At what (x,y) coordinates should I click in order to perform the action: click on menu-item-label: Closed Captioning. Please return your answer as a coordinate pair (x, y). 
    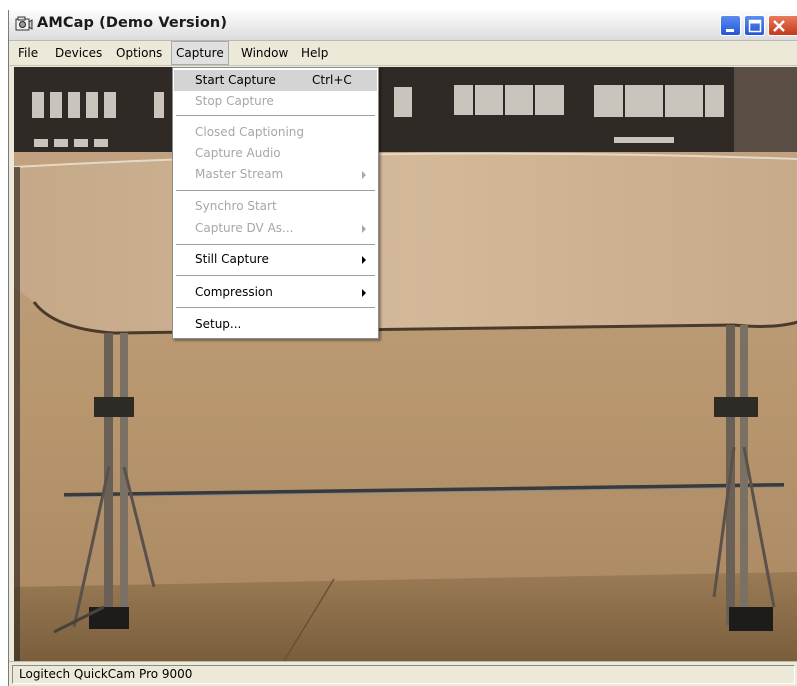
    Looking at the image, I should click on (250, 132).